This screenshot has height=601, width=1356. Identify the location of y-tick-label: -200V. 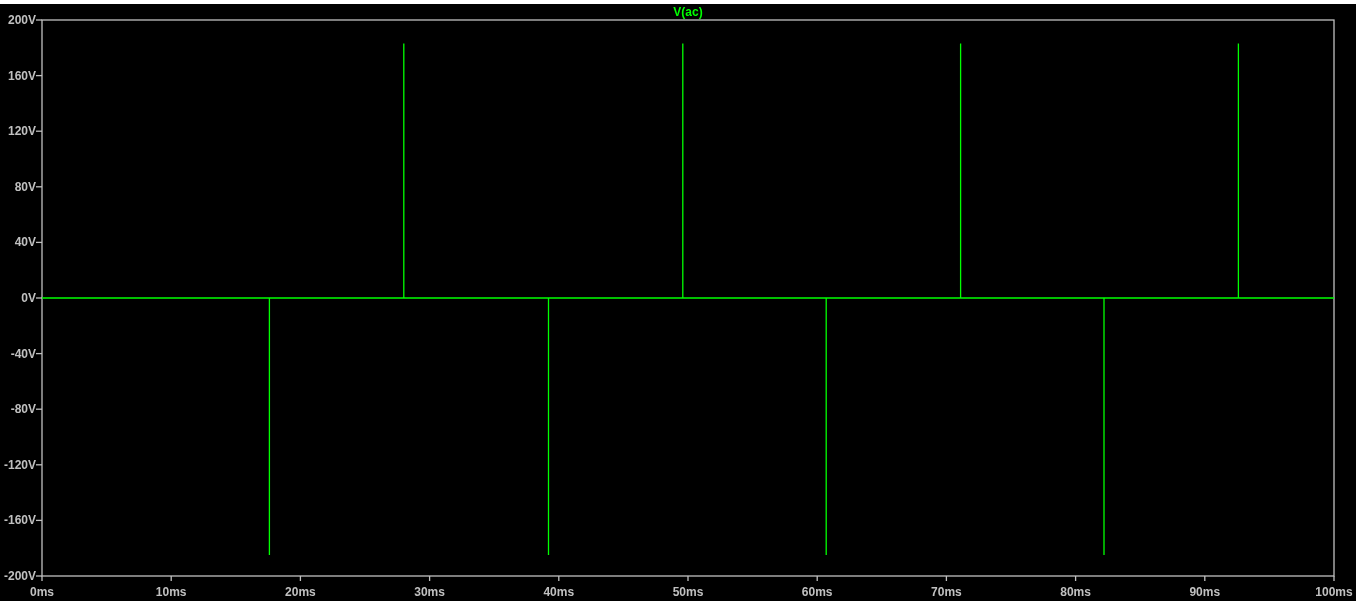
(19, 576).